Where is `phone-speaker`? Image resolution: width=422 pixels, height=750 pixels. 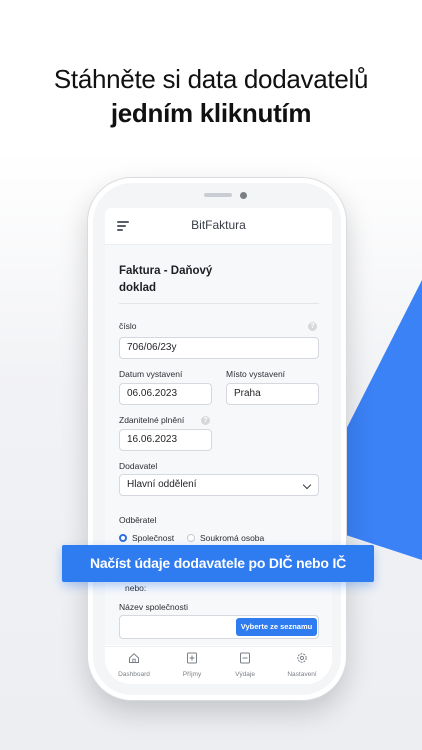
phone-speaker is located at coordinates (218, 195).